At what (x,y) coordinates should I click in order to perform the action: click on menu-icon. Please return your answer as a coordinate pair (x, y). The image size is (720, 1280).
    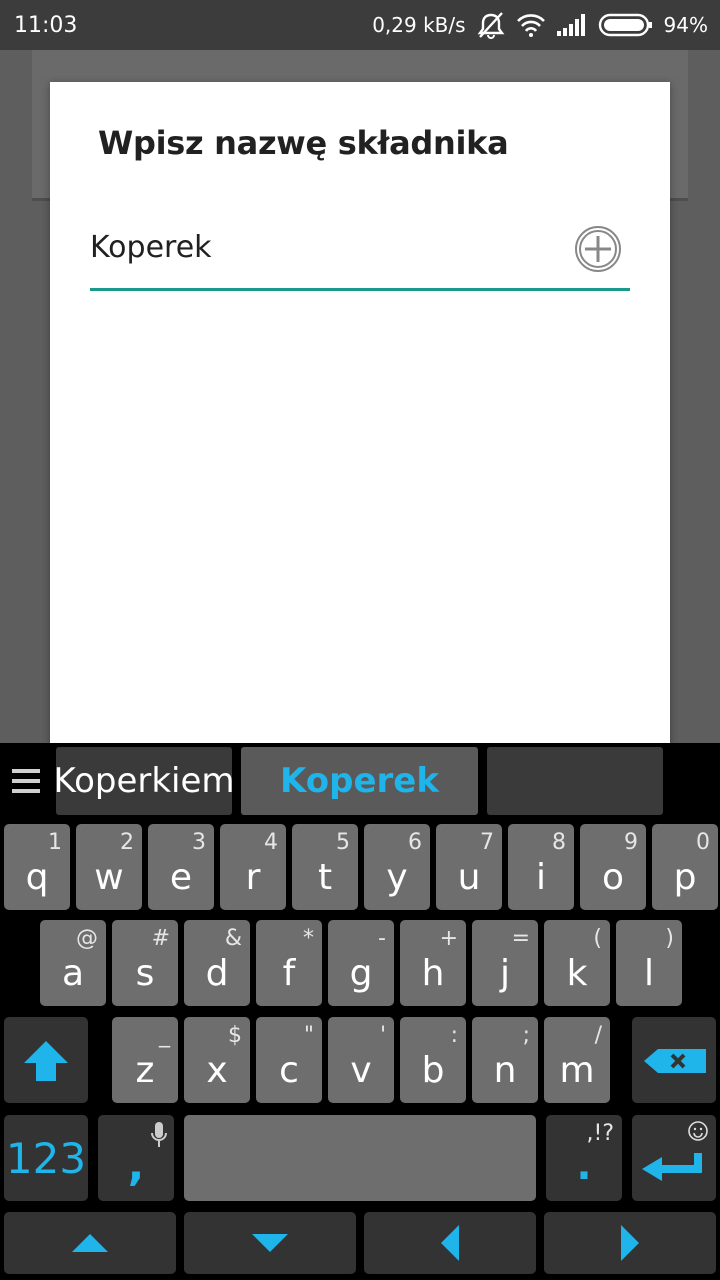
    Looking at the image, I should click on (26, 781).